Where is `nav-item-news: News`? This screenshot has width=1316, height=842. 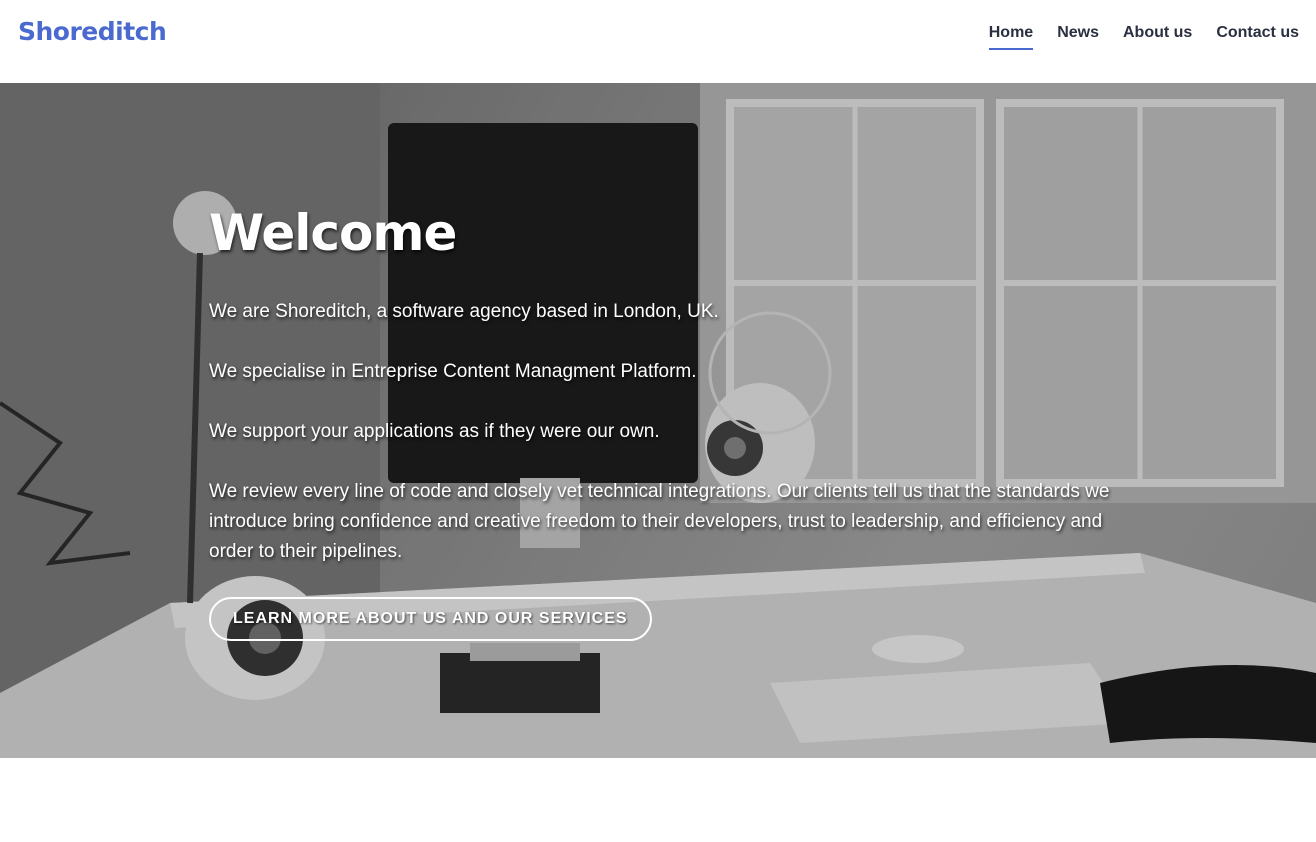
nav-item-news: News is located at coordinates (1078, 36).